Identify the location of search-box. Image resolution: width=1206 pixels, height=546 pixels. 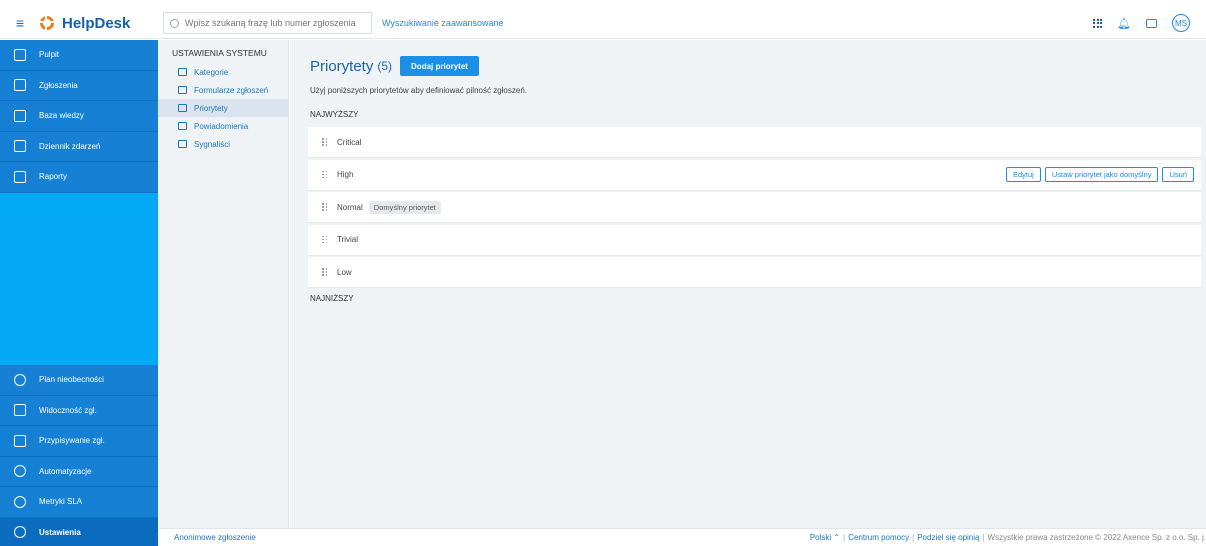
(267, 23).